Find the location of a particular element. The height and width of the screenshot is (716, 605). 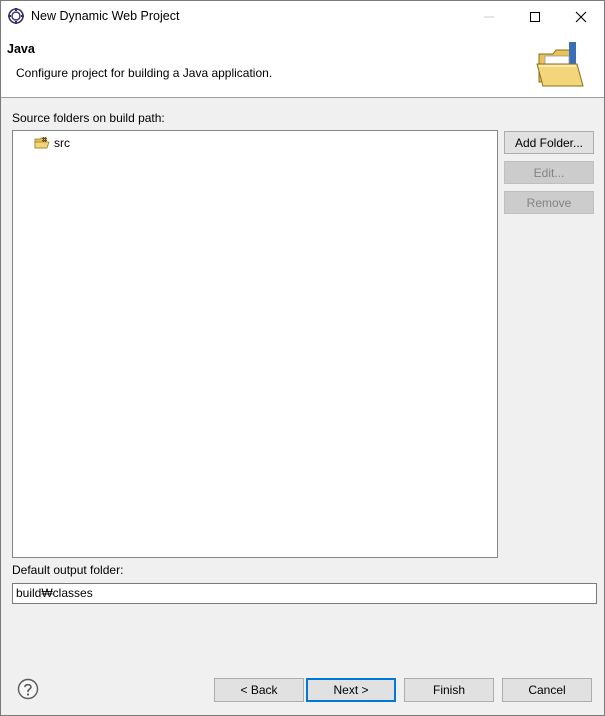

close-button is located at coordinates (581, 16).